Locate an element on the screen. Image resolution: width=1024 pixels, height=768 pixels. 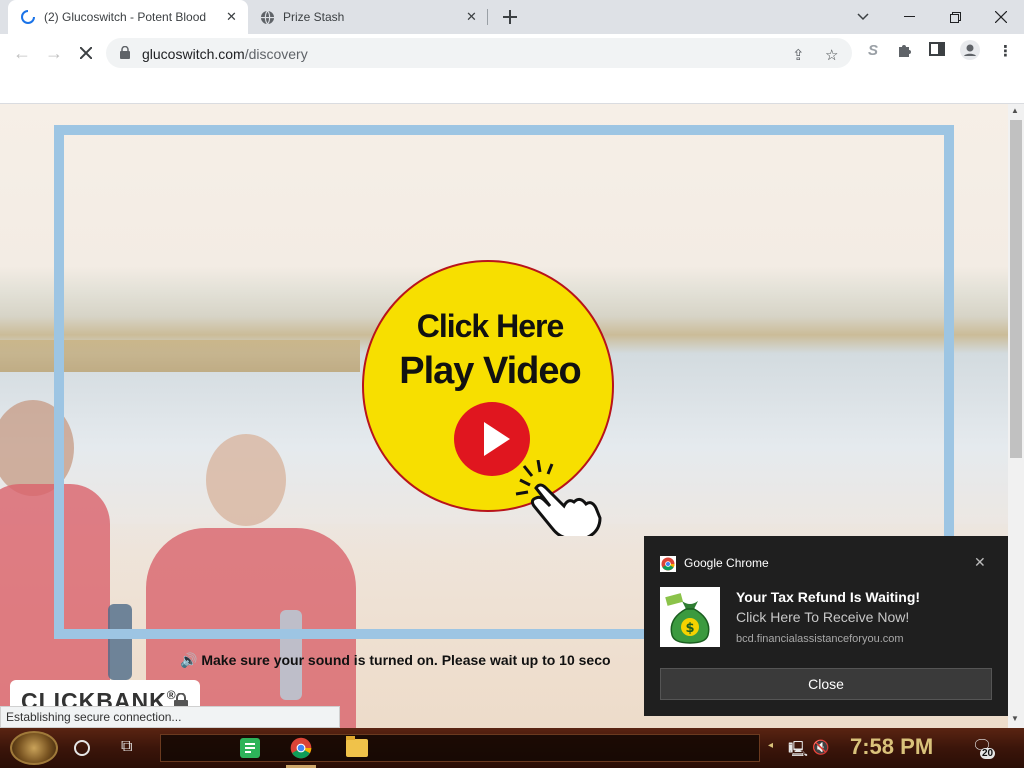
back-button: ← is located at coordinates (22, 53).